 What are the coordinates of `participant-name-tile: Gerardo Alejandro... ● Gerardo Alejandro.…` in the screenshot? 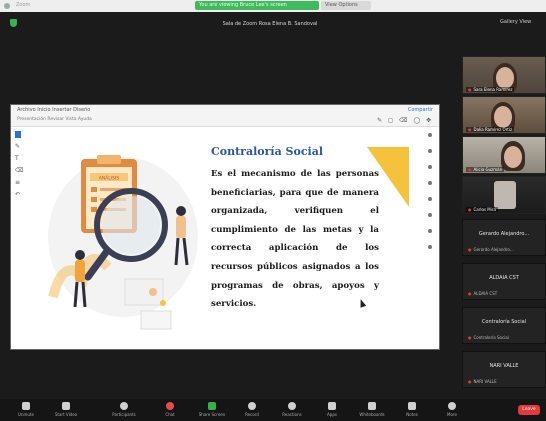 It's located at (504, 237).